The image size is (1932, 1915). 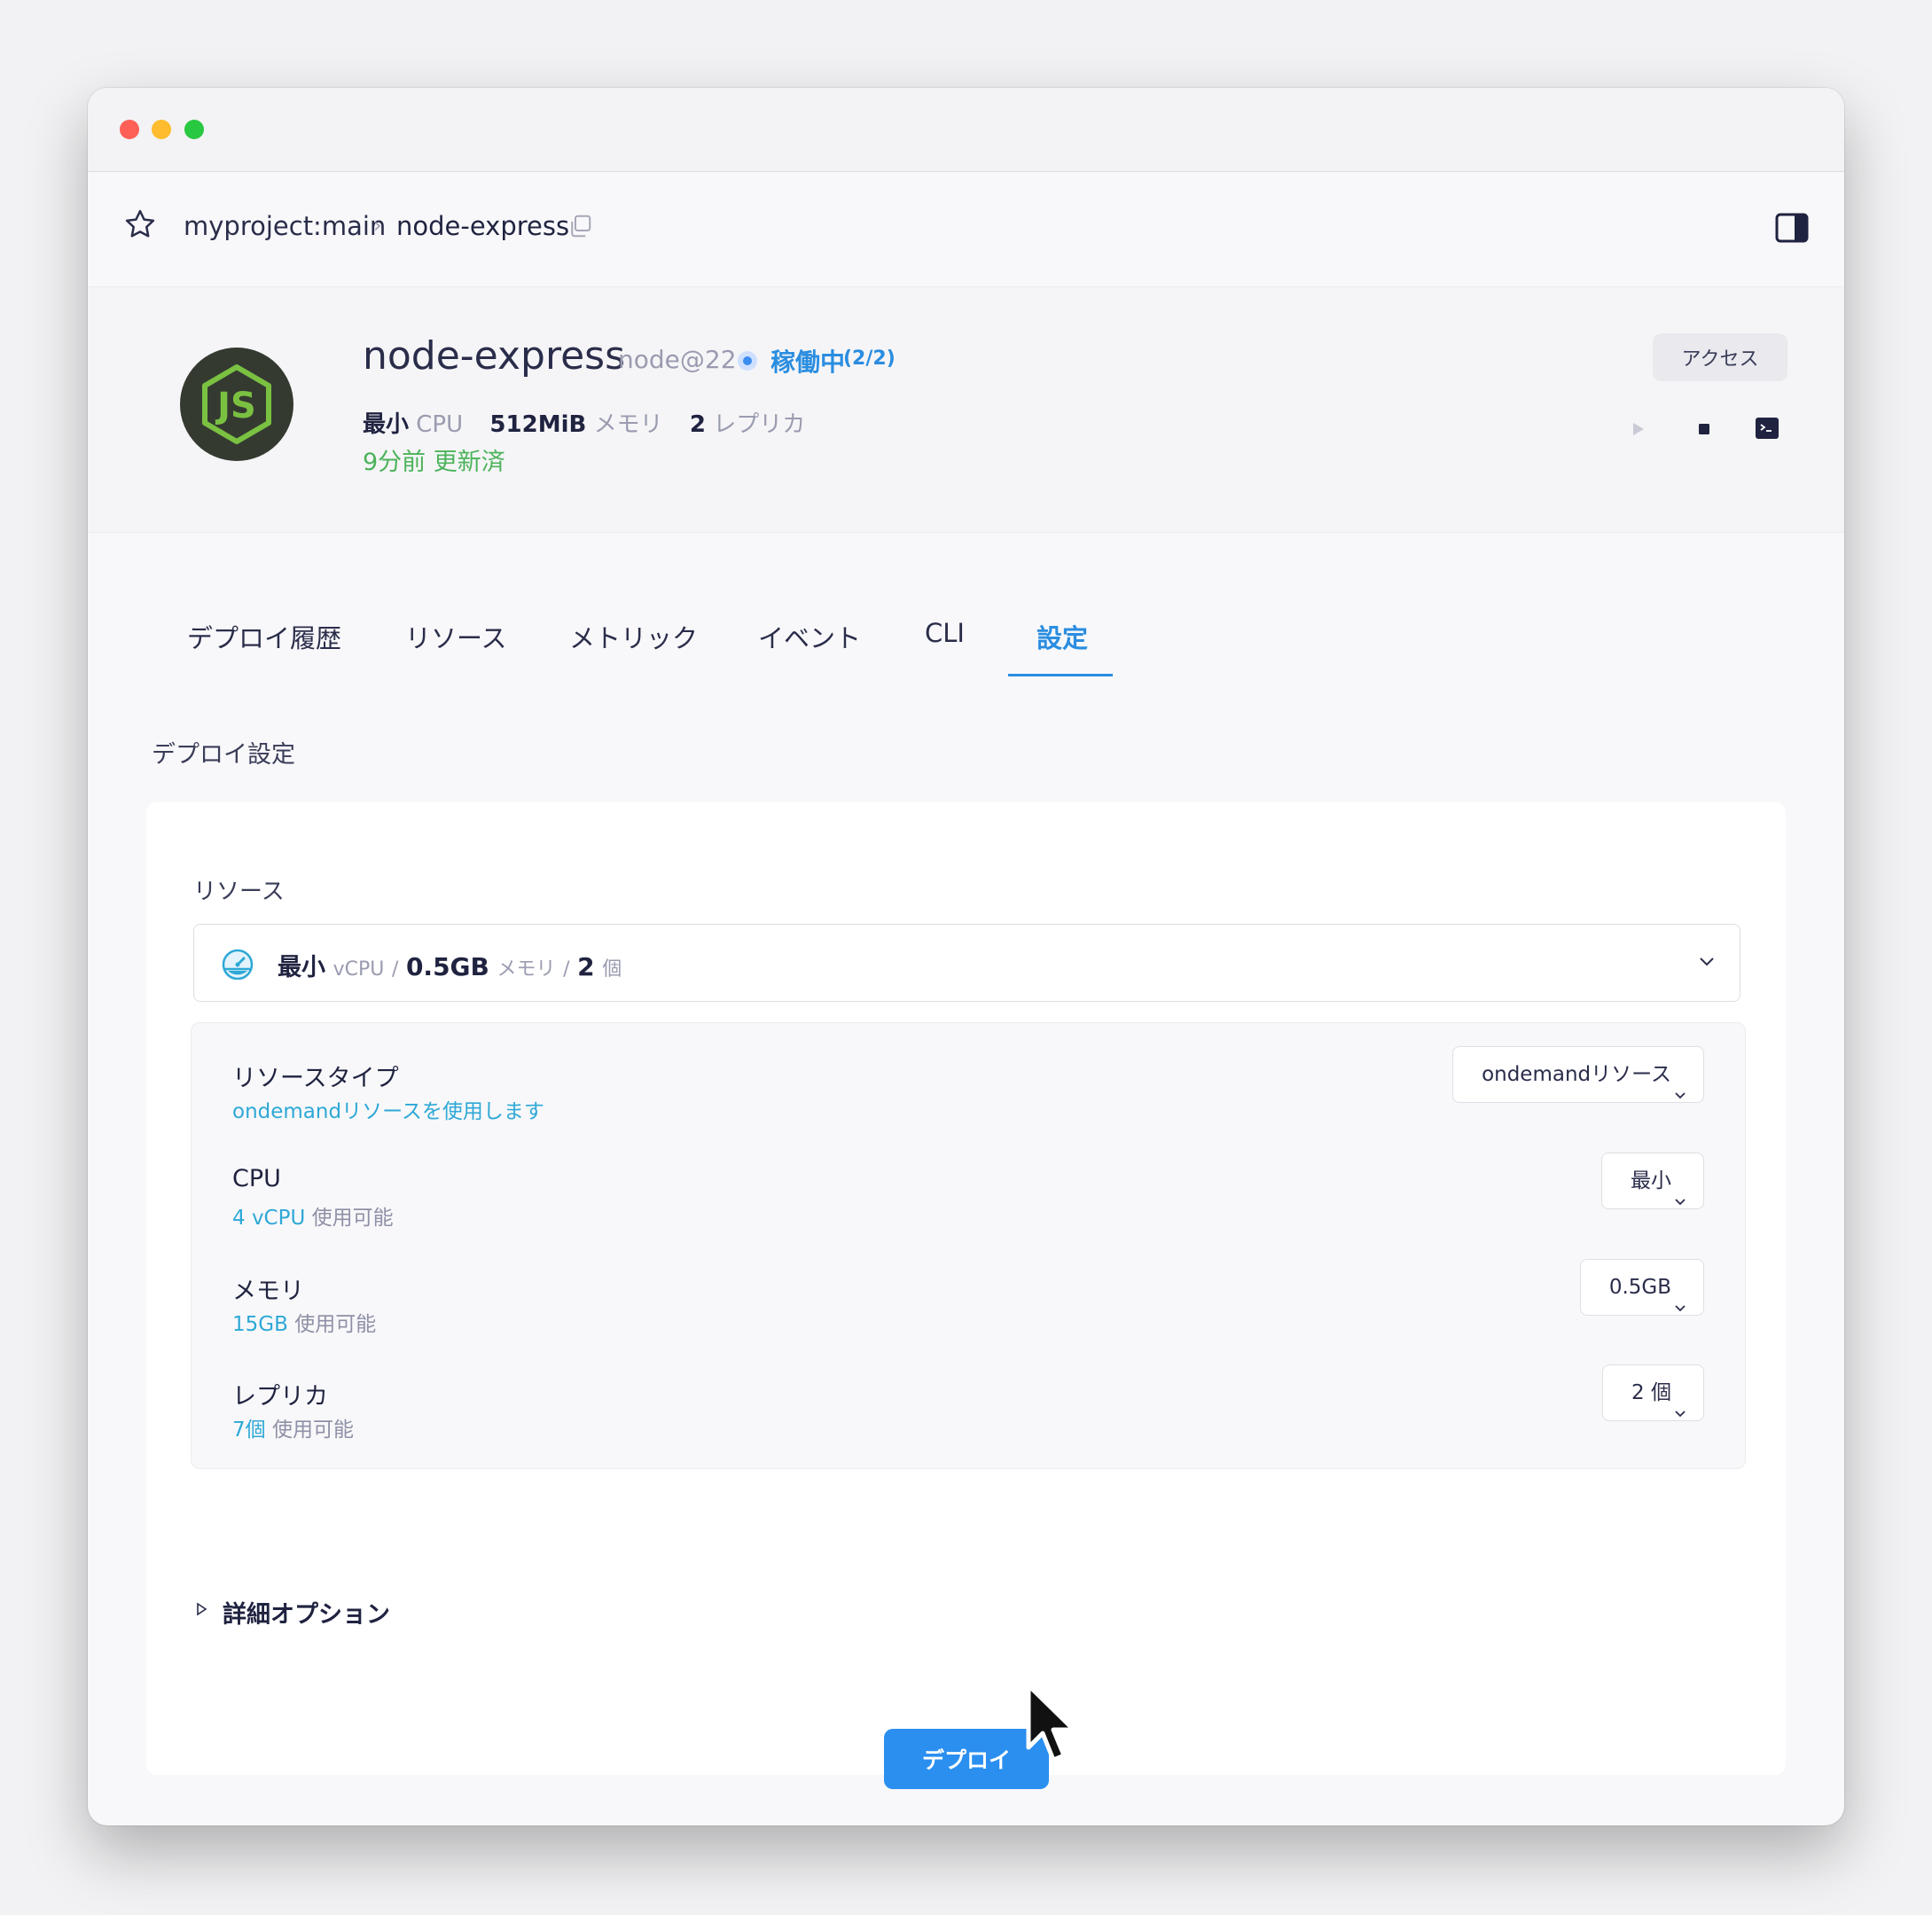 I want to click on access-button: アクセス, so click(x=1720, y=357).